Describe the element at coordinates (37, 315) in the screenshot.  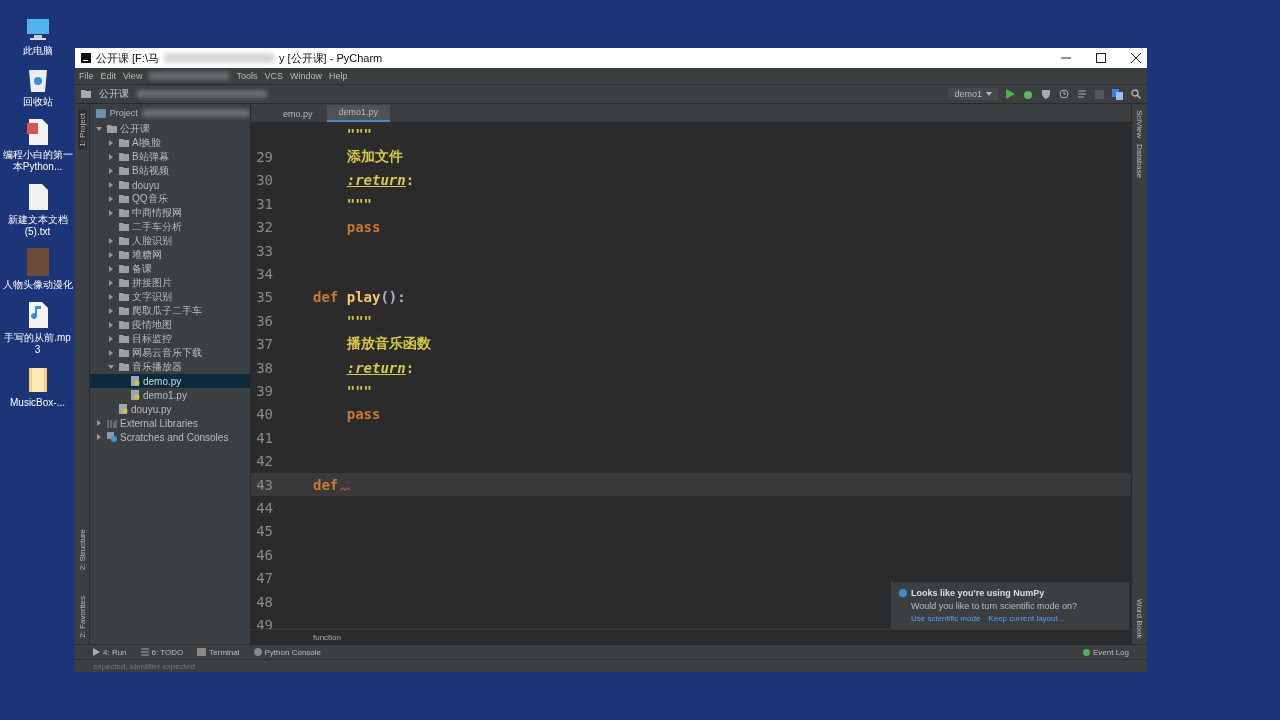
I see `music-file-icon` at that location.